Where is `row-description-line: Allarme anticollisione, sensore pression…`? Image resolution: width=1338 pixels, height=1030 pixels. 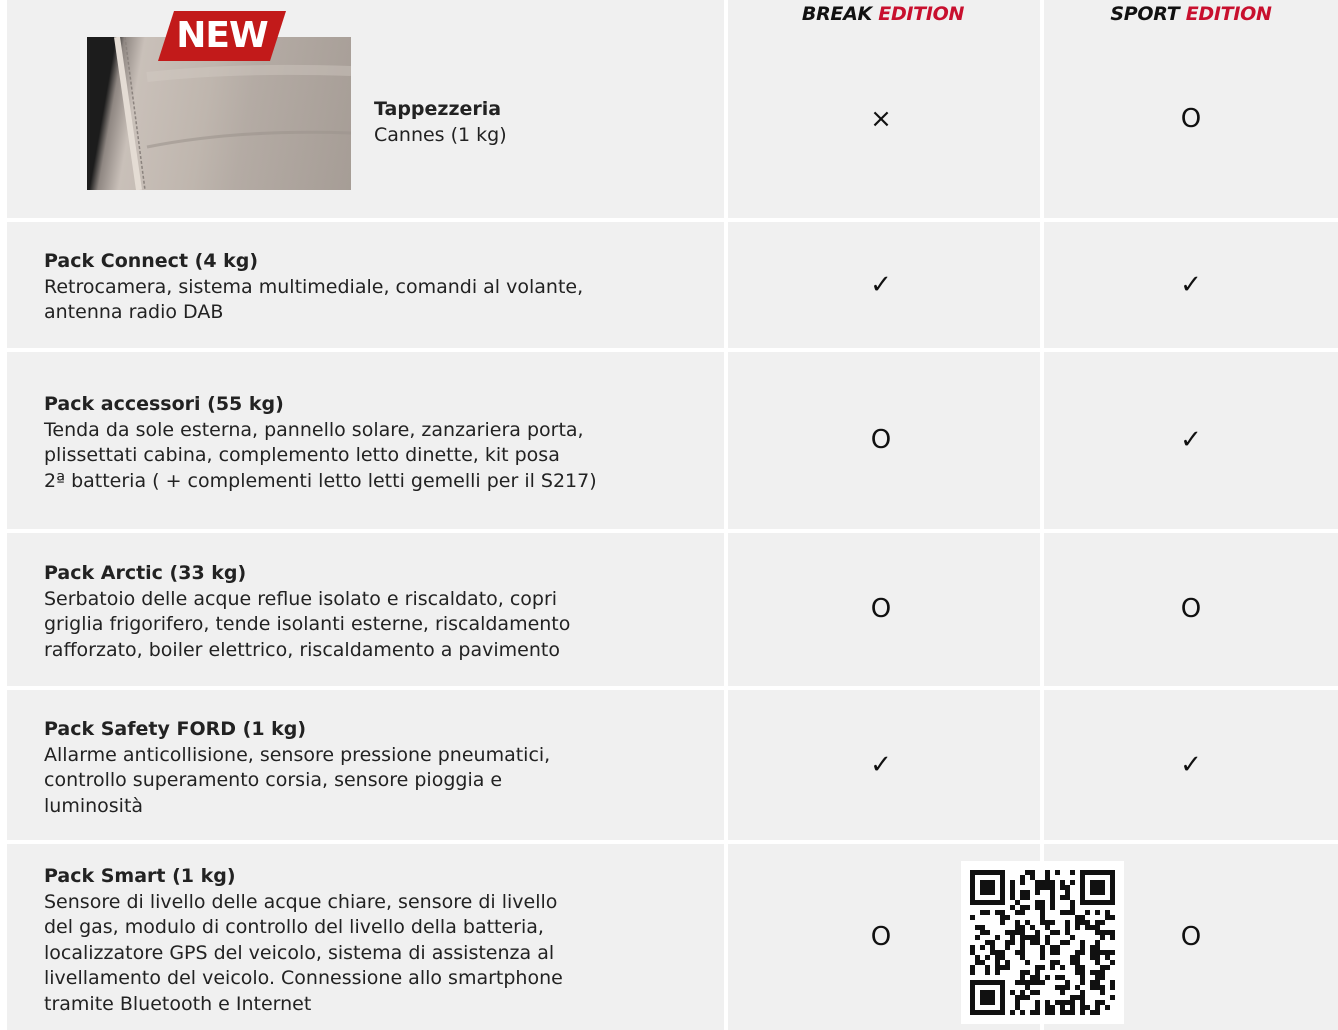
row-description-line: Allarme anticollisione, sensore pression… is located at coordinates (297, 754).